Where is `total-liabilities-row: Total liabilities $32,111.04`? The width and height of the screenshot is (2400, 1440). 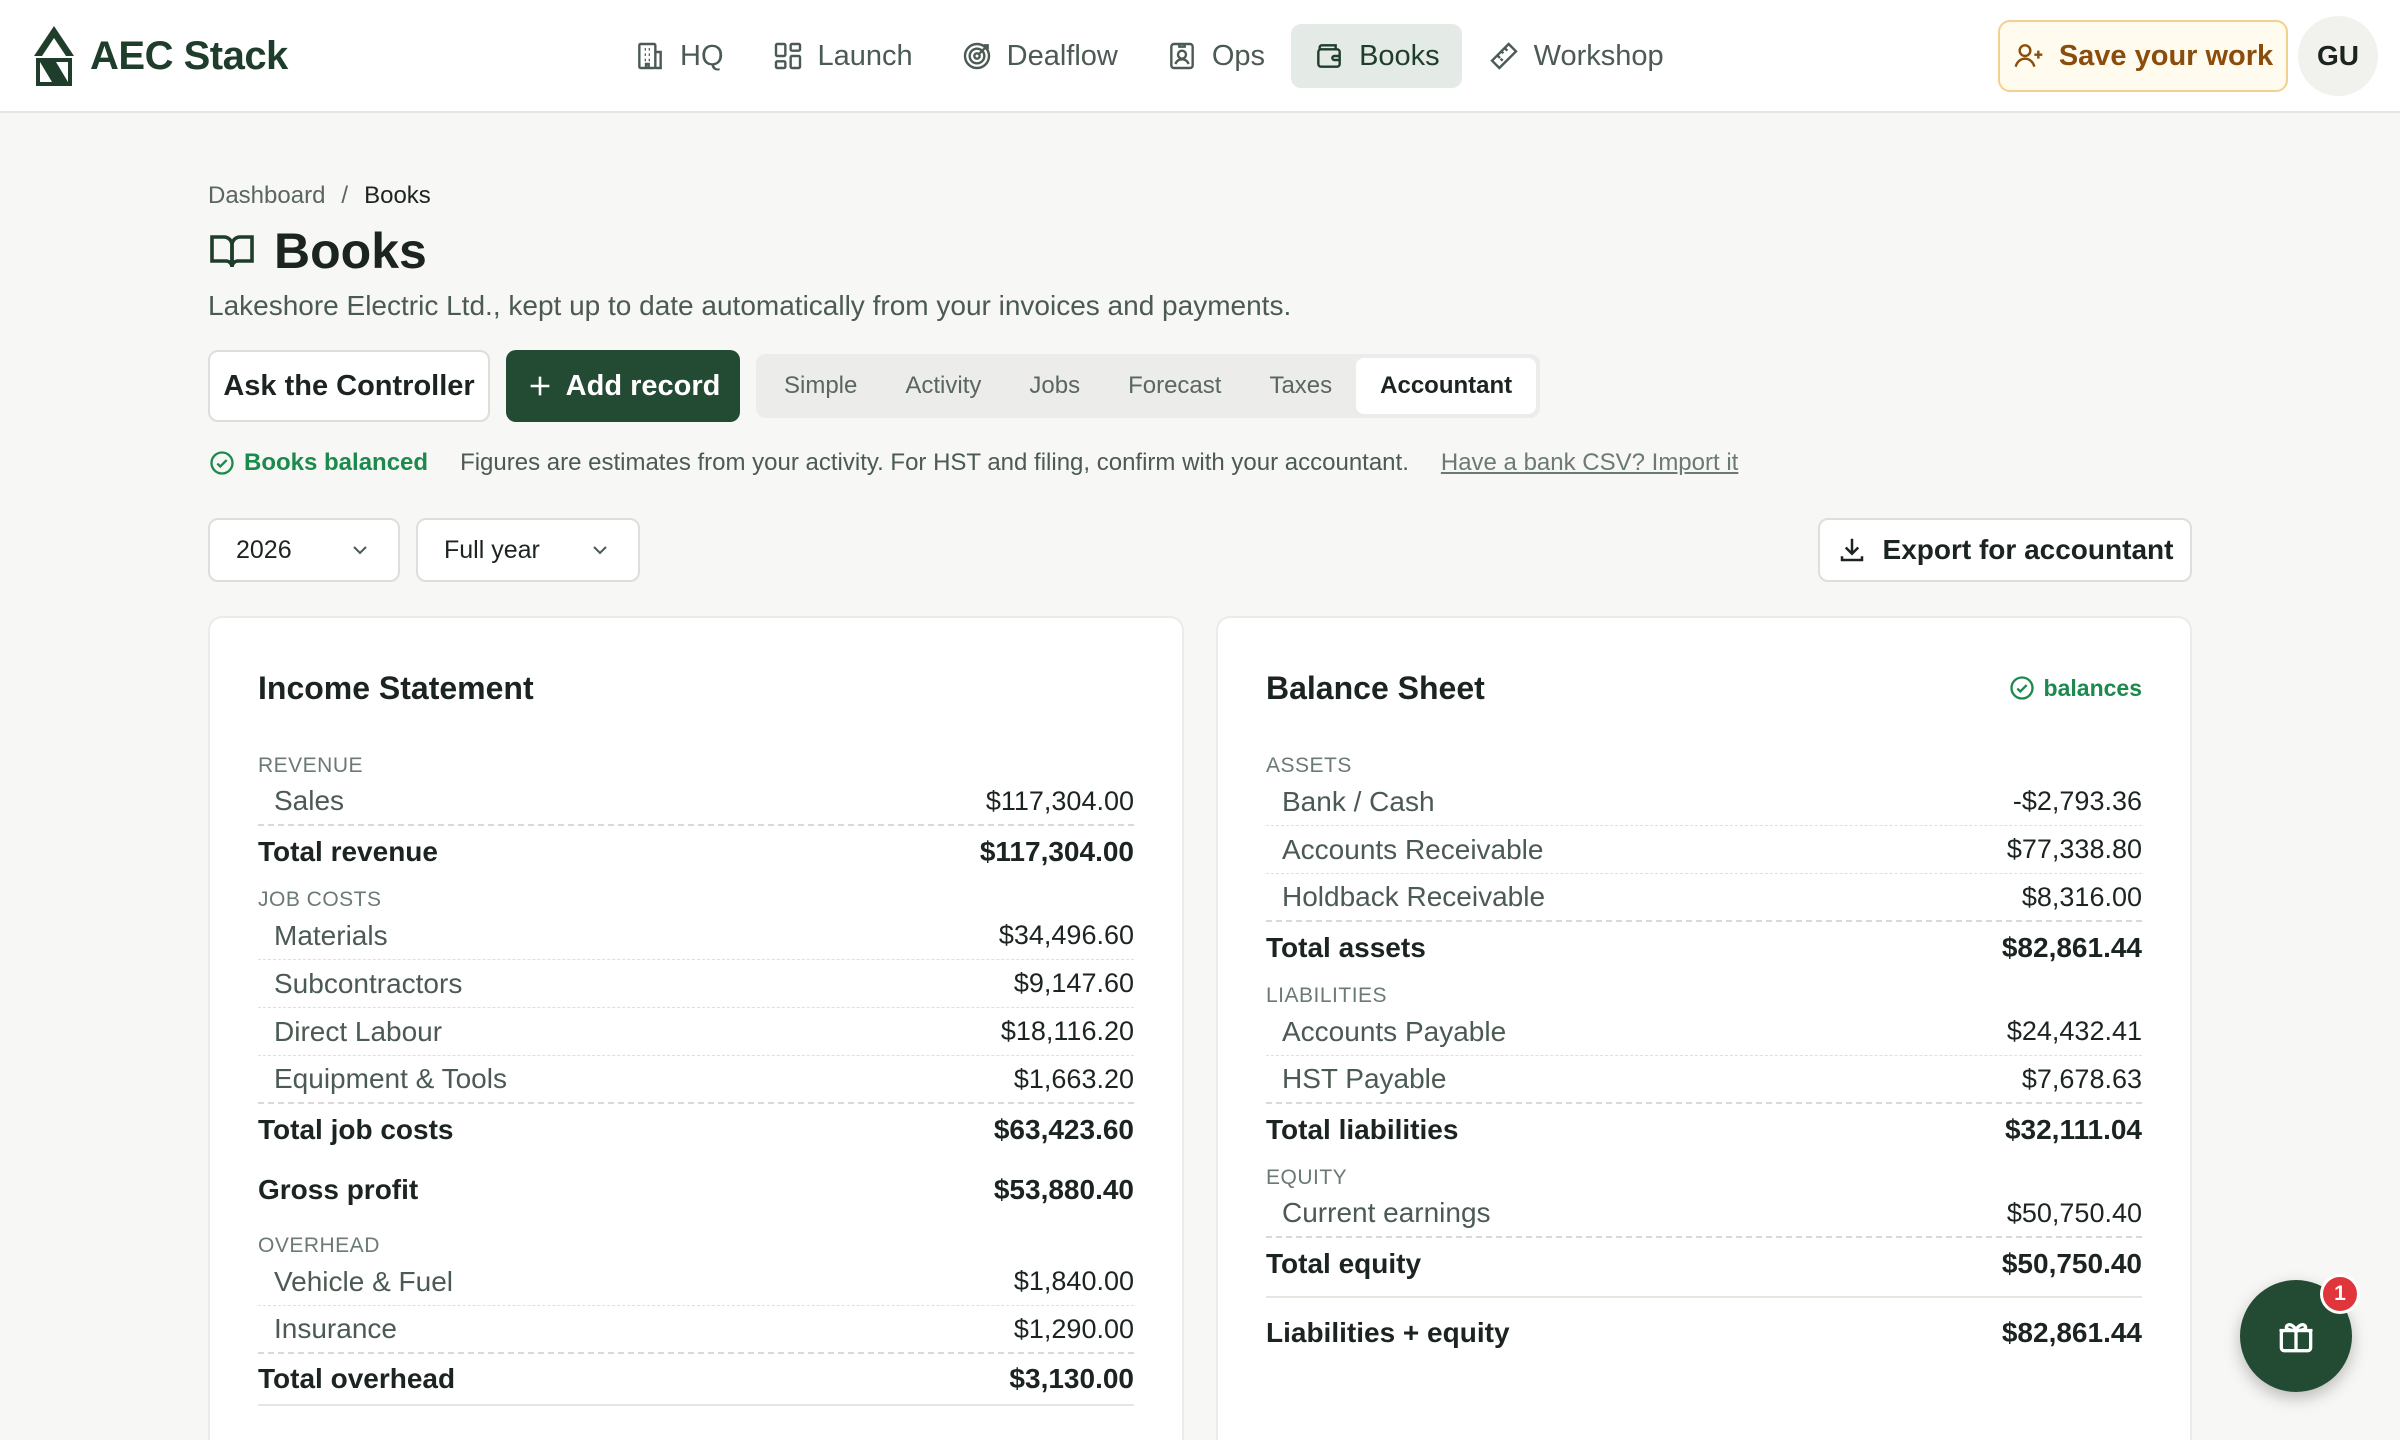 total-liabilities-row: Total liabilities $32,111.04 is located at coordinates (1704, 1130).